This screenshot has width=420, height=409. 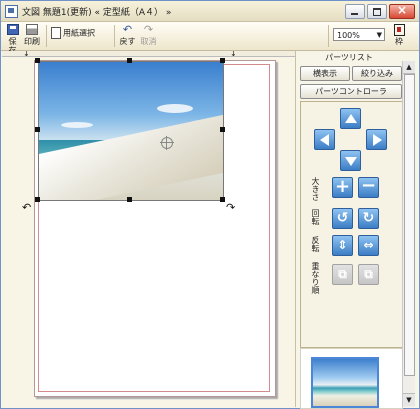 I want to click on arrow-down-icon, so click(x=351, y=161).